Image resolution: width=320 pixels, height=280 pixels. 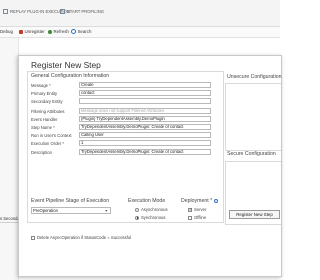 I want to click on background-divider, so click(x=9, y=222).